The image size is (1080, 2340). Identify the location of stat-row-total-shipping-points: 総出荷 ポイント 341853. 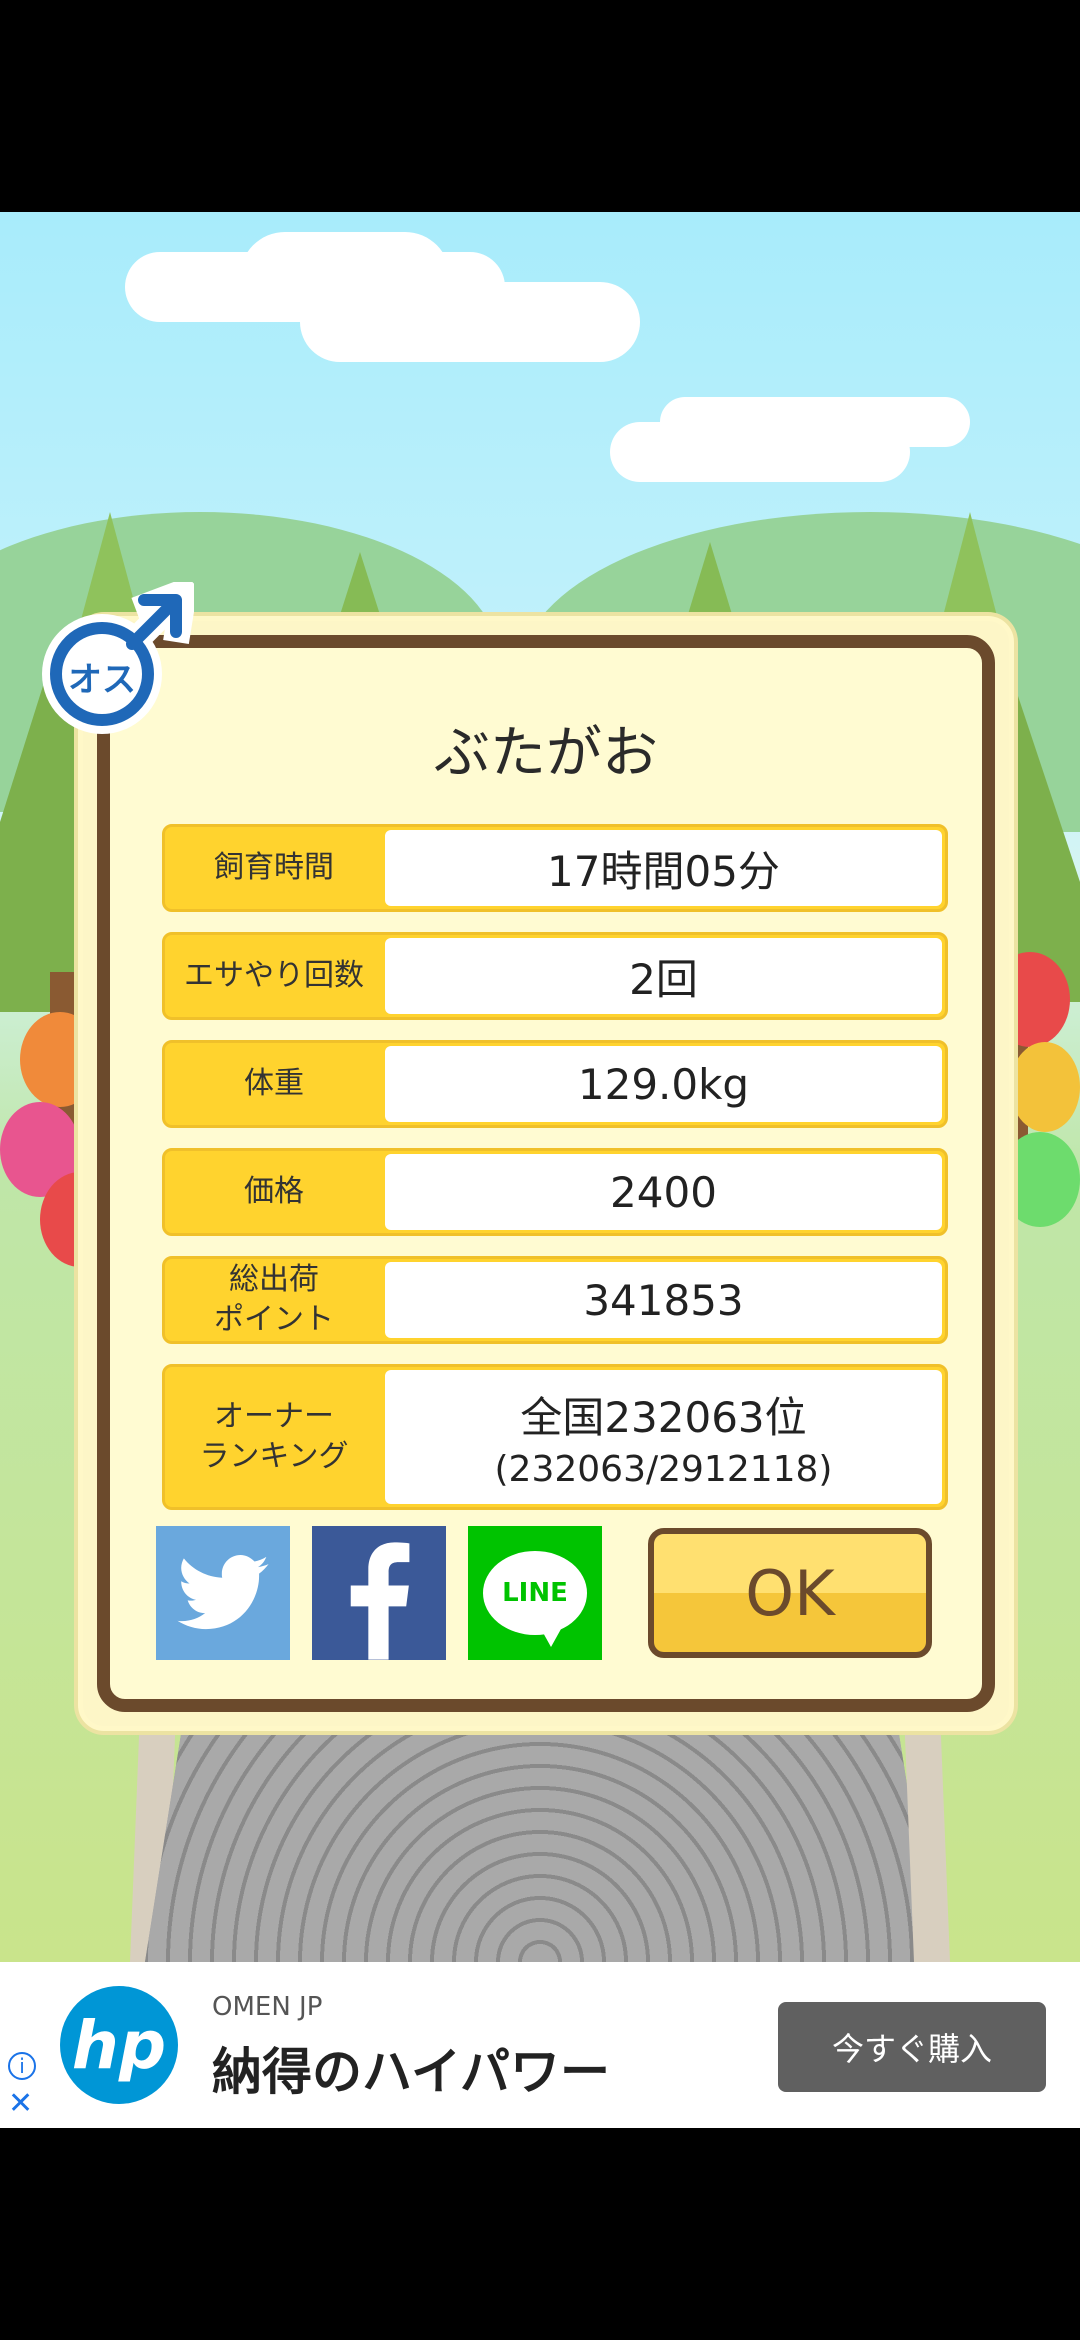
(555, 1300).